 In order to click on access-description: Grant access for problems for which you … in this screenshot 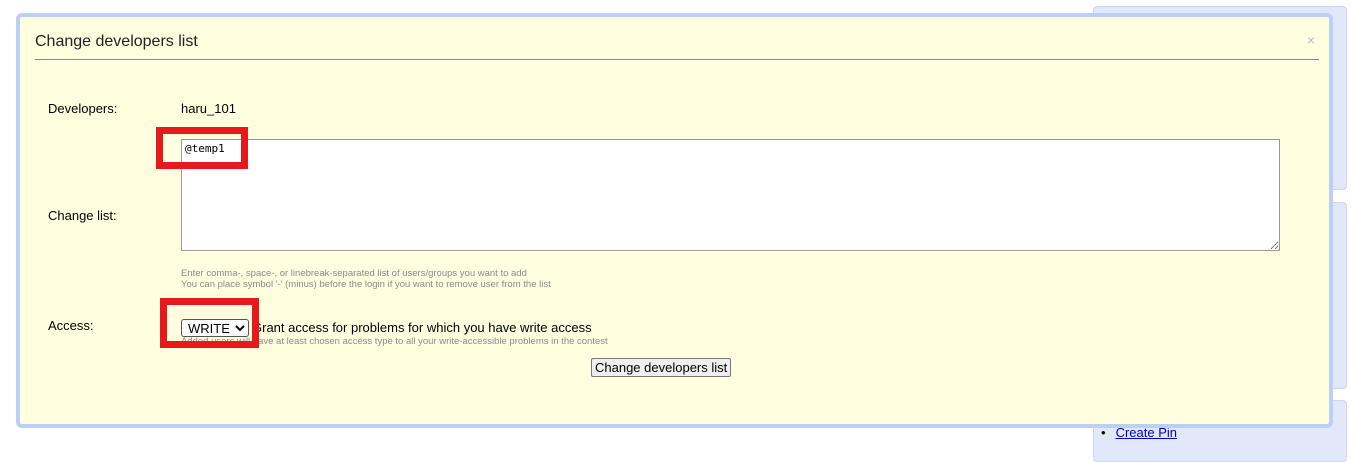, I will do `click(422, 327)`.